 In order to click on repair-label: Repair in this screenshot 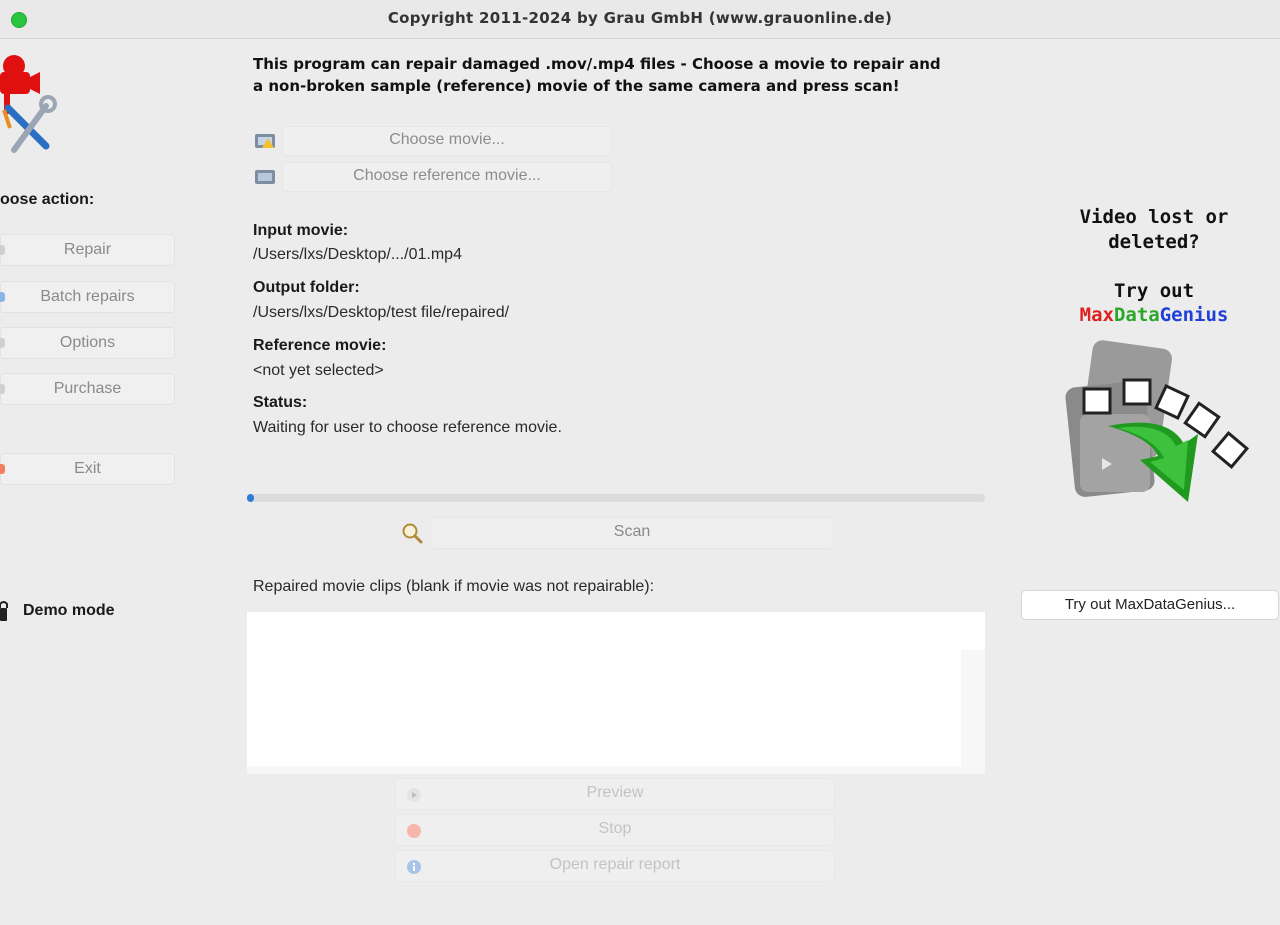, I will do `click(87, 249)`.